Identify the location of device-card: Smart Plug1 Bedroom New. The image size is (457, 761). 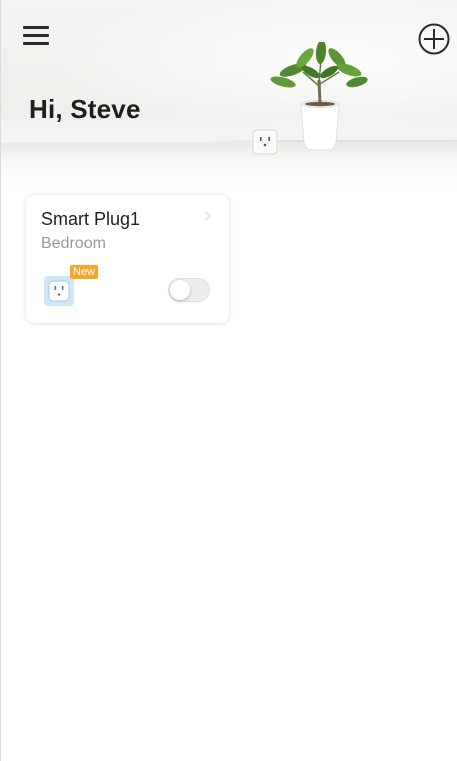
(127, 259).